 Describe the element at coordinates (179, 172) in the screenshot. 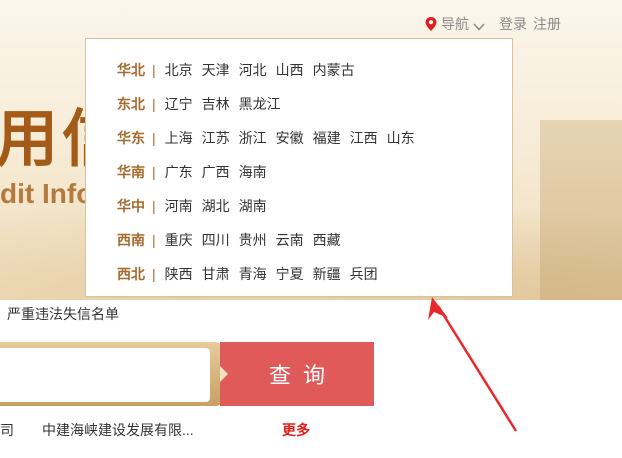

I see `province-link: 广东` at that location.